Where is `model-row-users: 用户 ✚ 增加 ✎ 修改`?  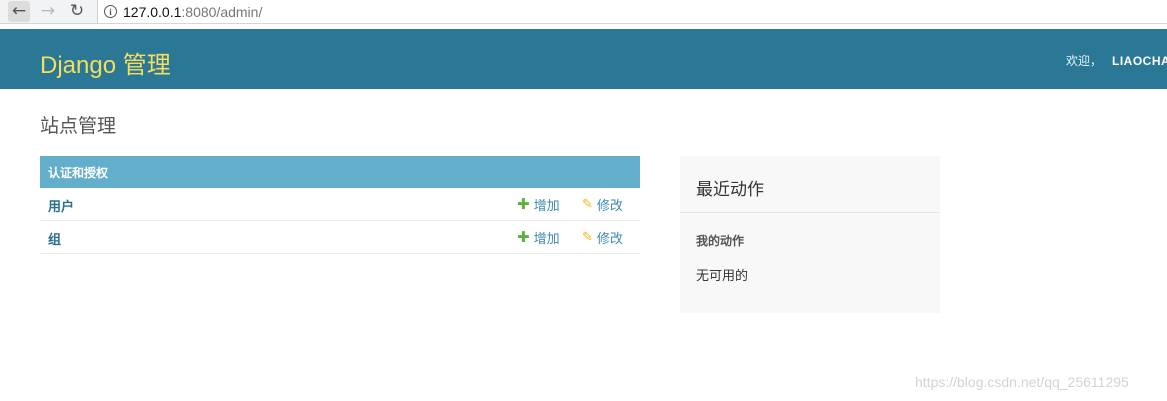
model-row-users: 用户 ✚ 增加 ✎ 修改 is located at coordinates (340, 204).